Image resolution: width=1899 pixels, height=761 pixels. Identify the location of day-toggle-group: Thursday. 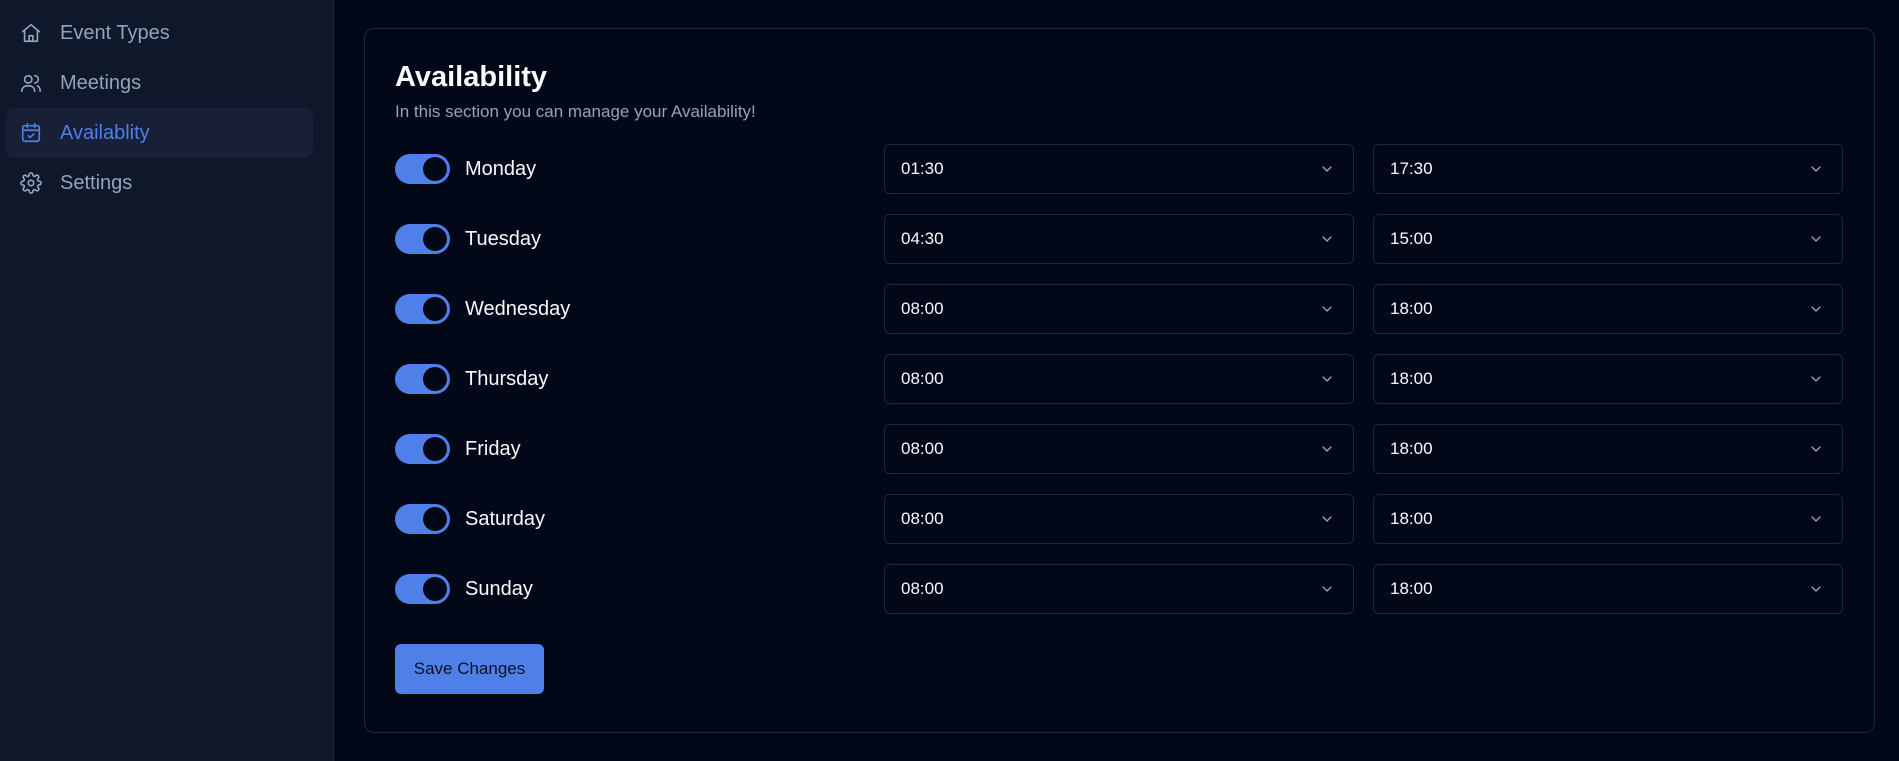
(639, 379).